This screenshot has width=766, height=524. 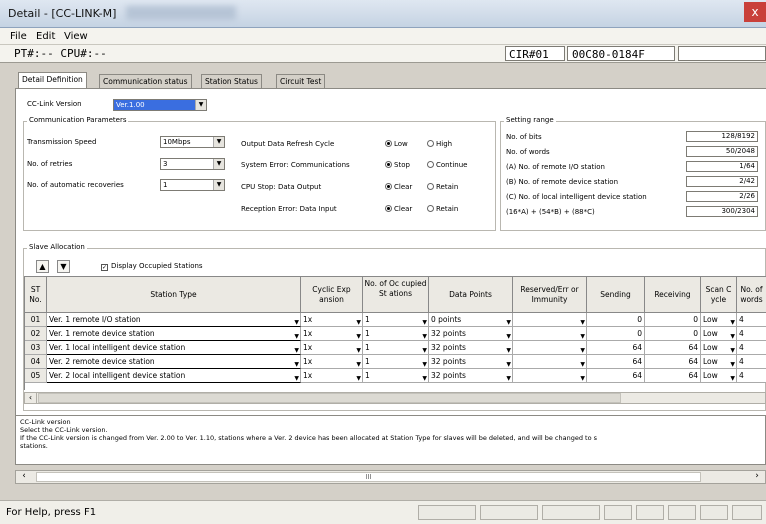 I want to click on menu-view: View, so click(x=76, y=36).